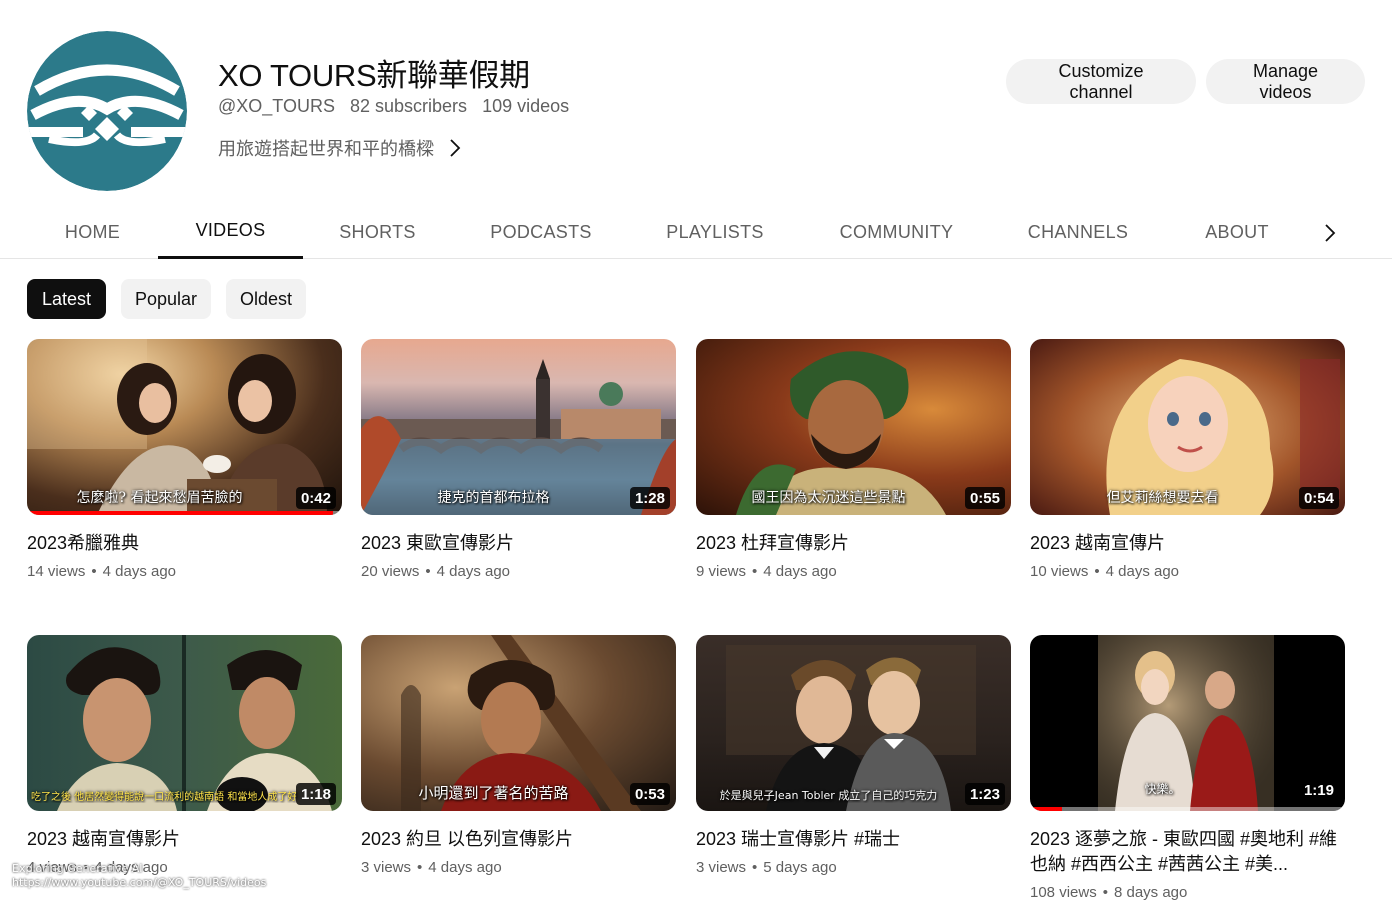 This screenshot has height=902, width=1392. What do you see at coordinates (164, 797) in the screenshot?
I see `thumbnail-caption: 吃了之後 他居然變得能說一口流利的越南語 和當地人成了好` at bounding box center [164, 797].